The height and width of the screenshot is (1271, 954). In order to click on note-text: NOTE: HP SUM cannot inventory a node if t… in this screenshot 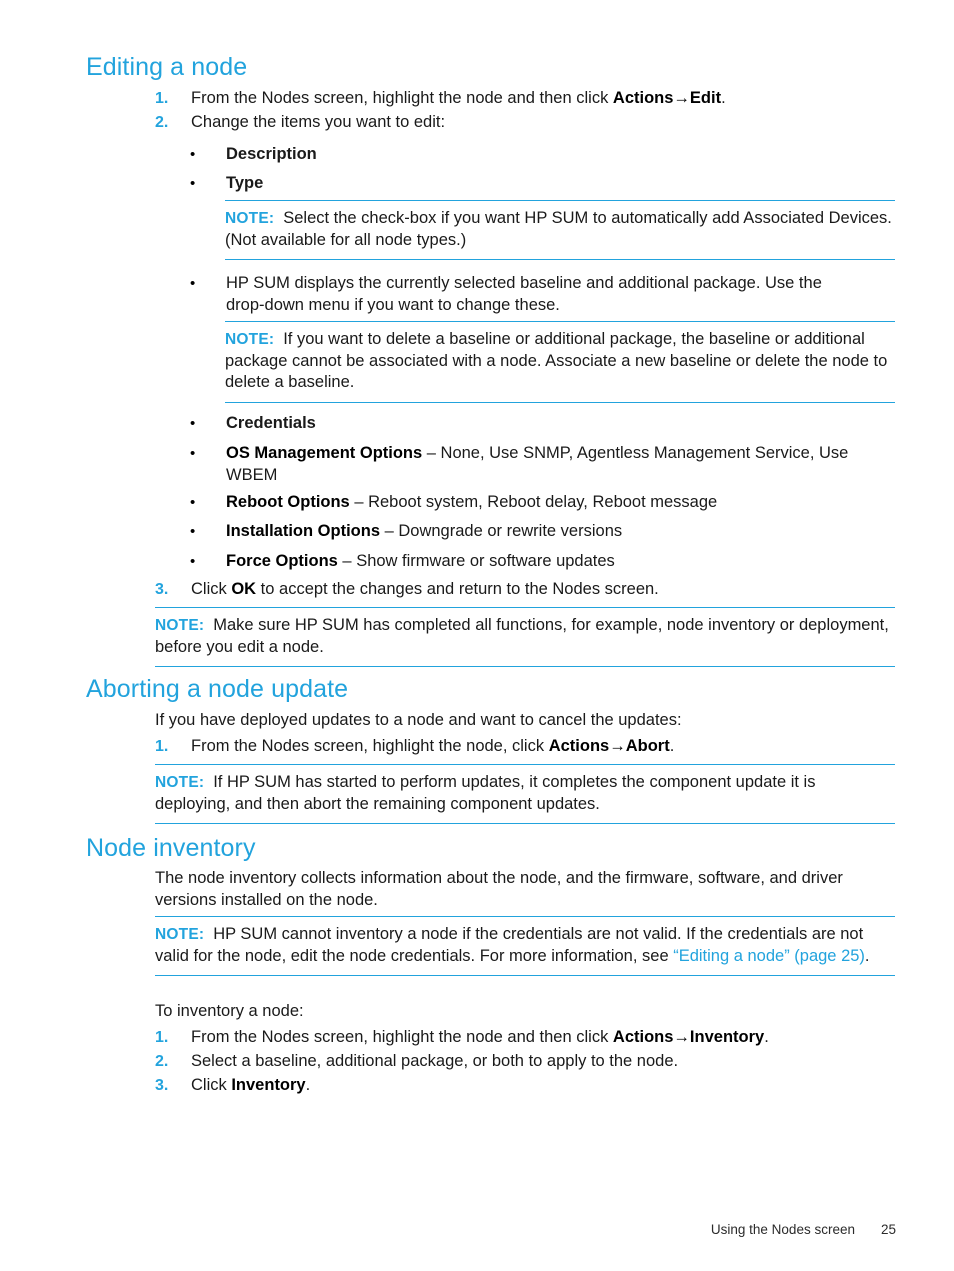, I will do `click(512, 945)`.